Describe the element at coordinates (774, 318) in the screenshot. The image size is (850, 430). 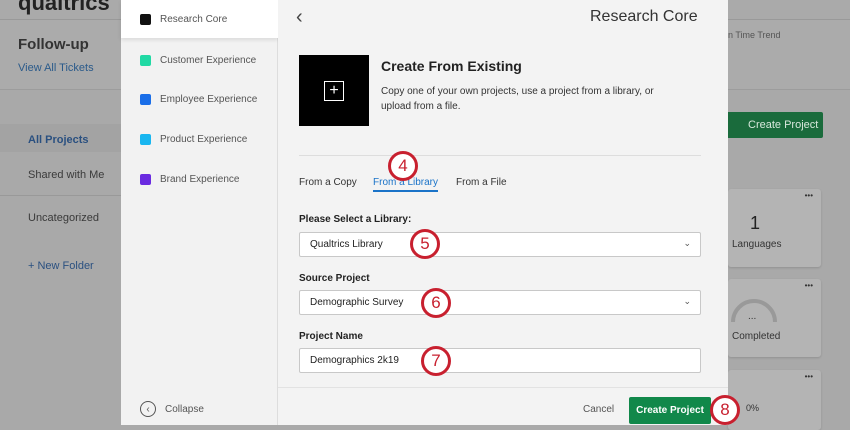
I see `stat-card: ••• ... Completed` at that location.